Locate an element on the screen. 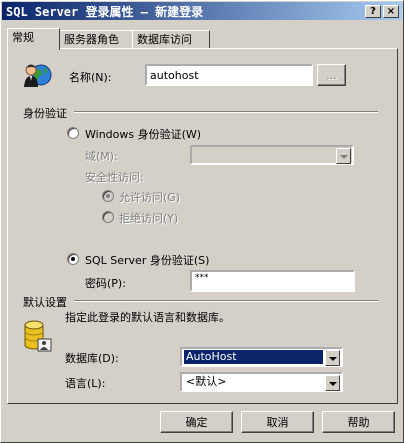 This screenshot has height=443, width=404. windows-auth-radio is located at coordinates (73, 133).